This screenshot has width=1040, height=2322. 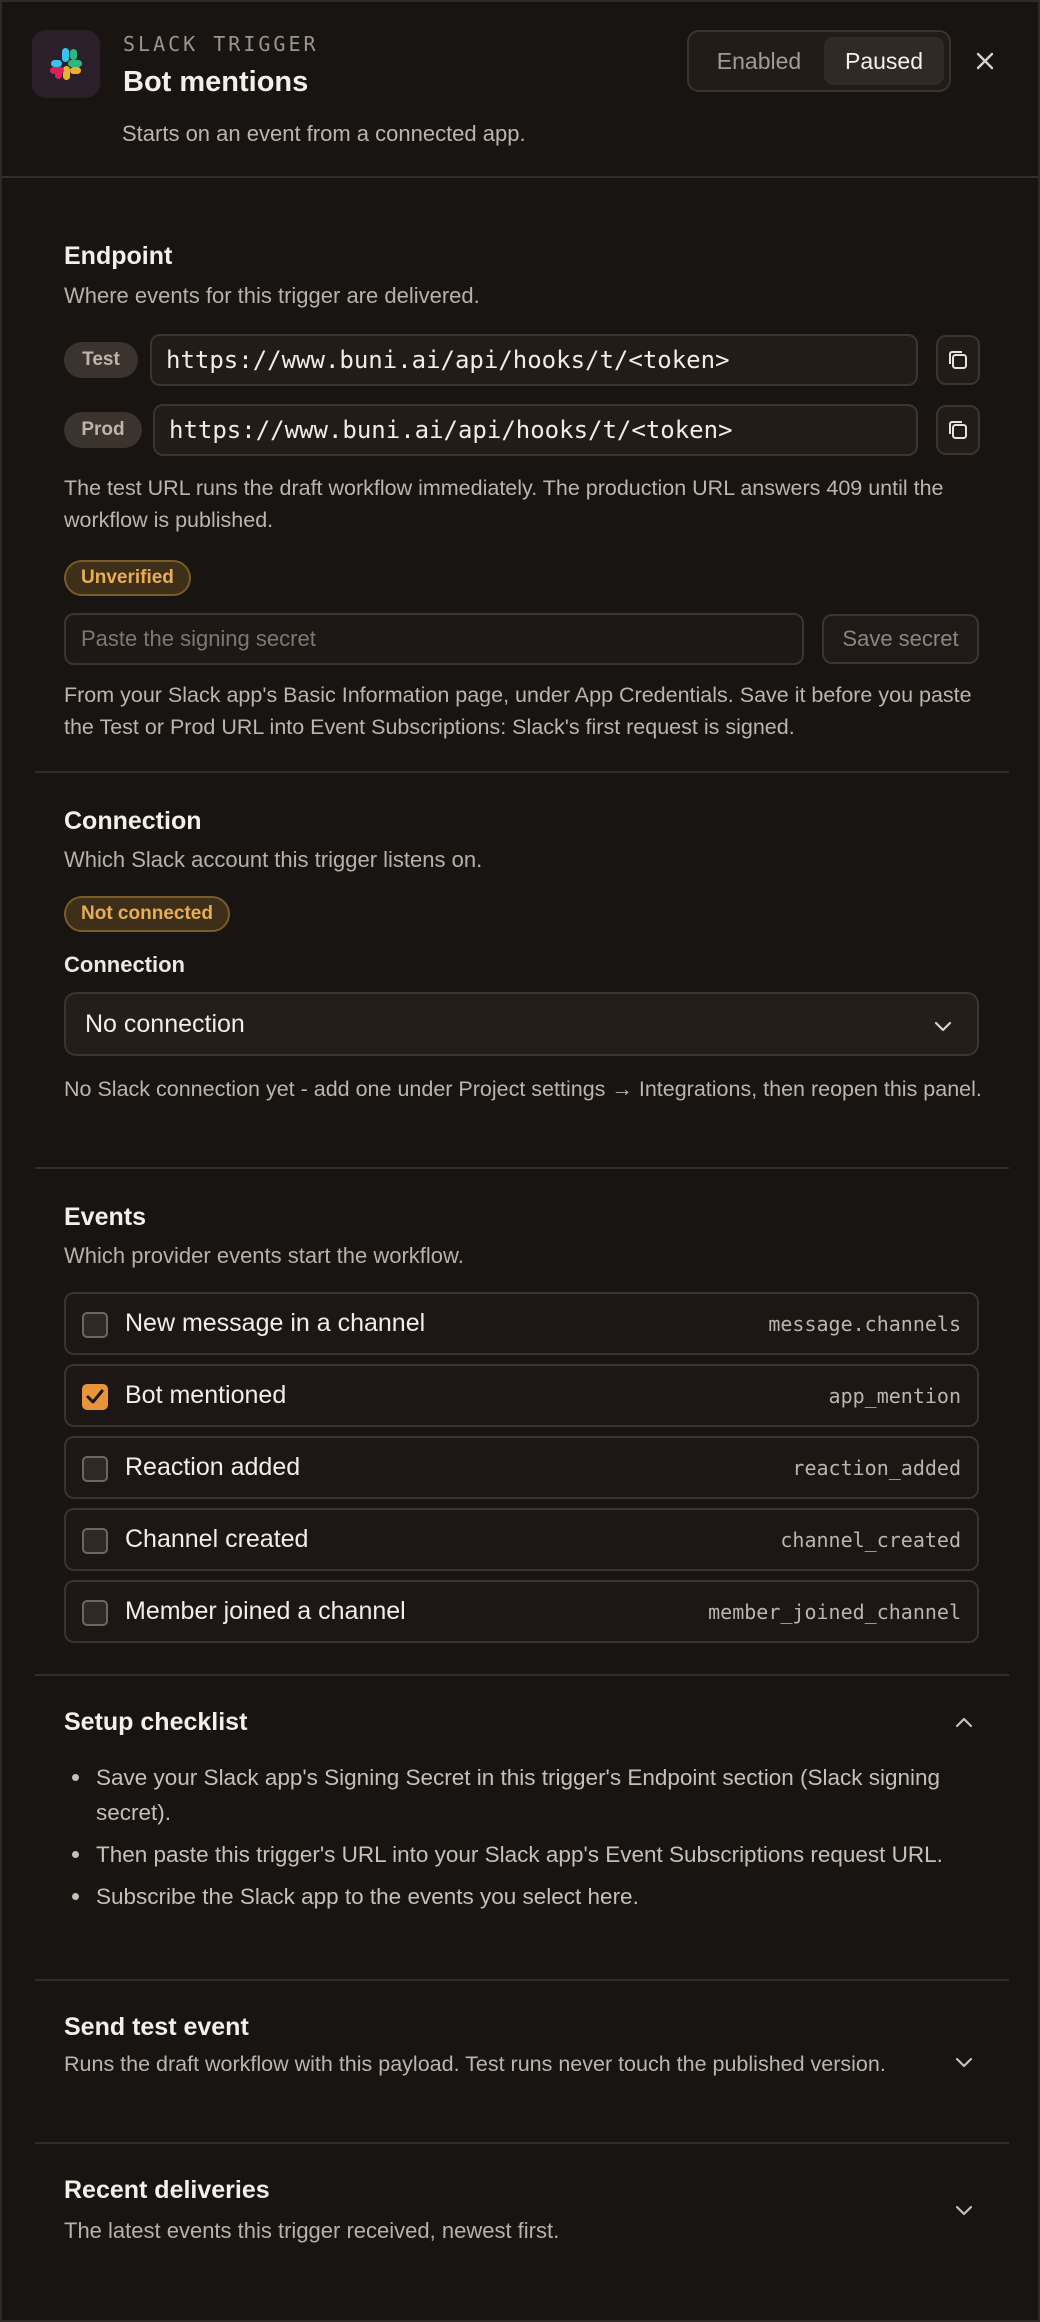 I want to click on enabled-option: Enabled, so click(x=759, y=61).